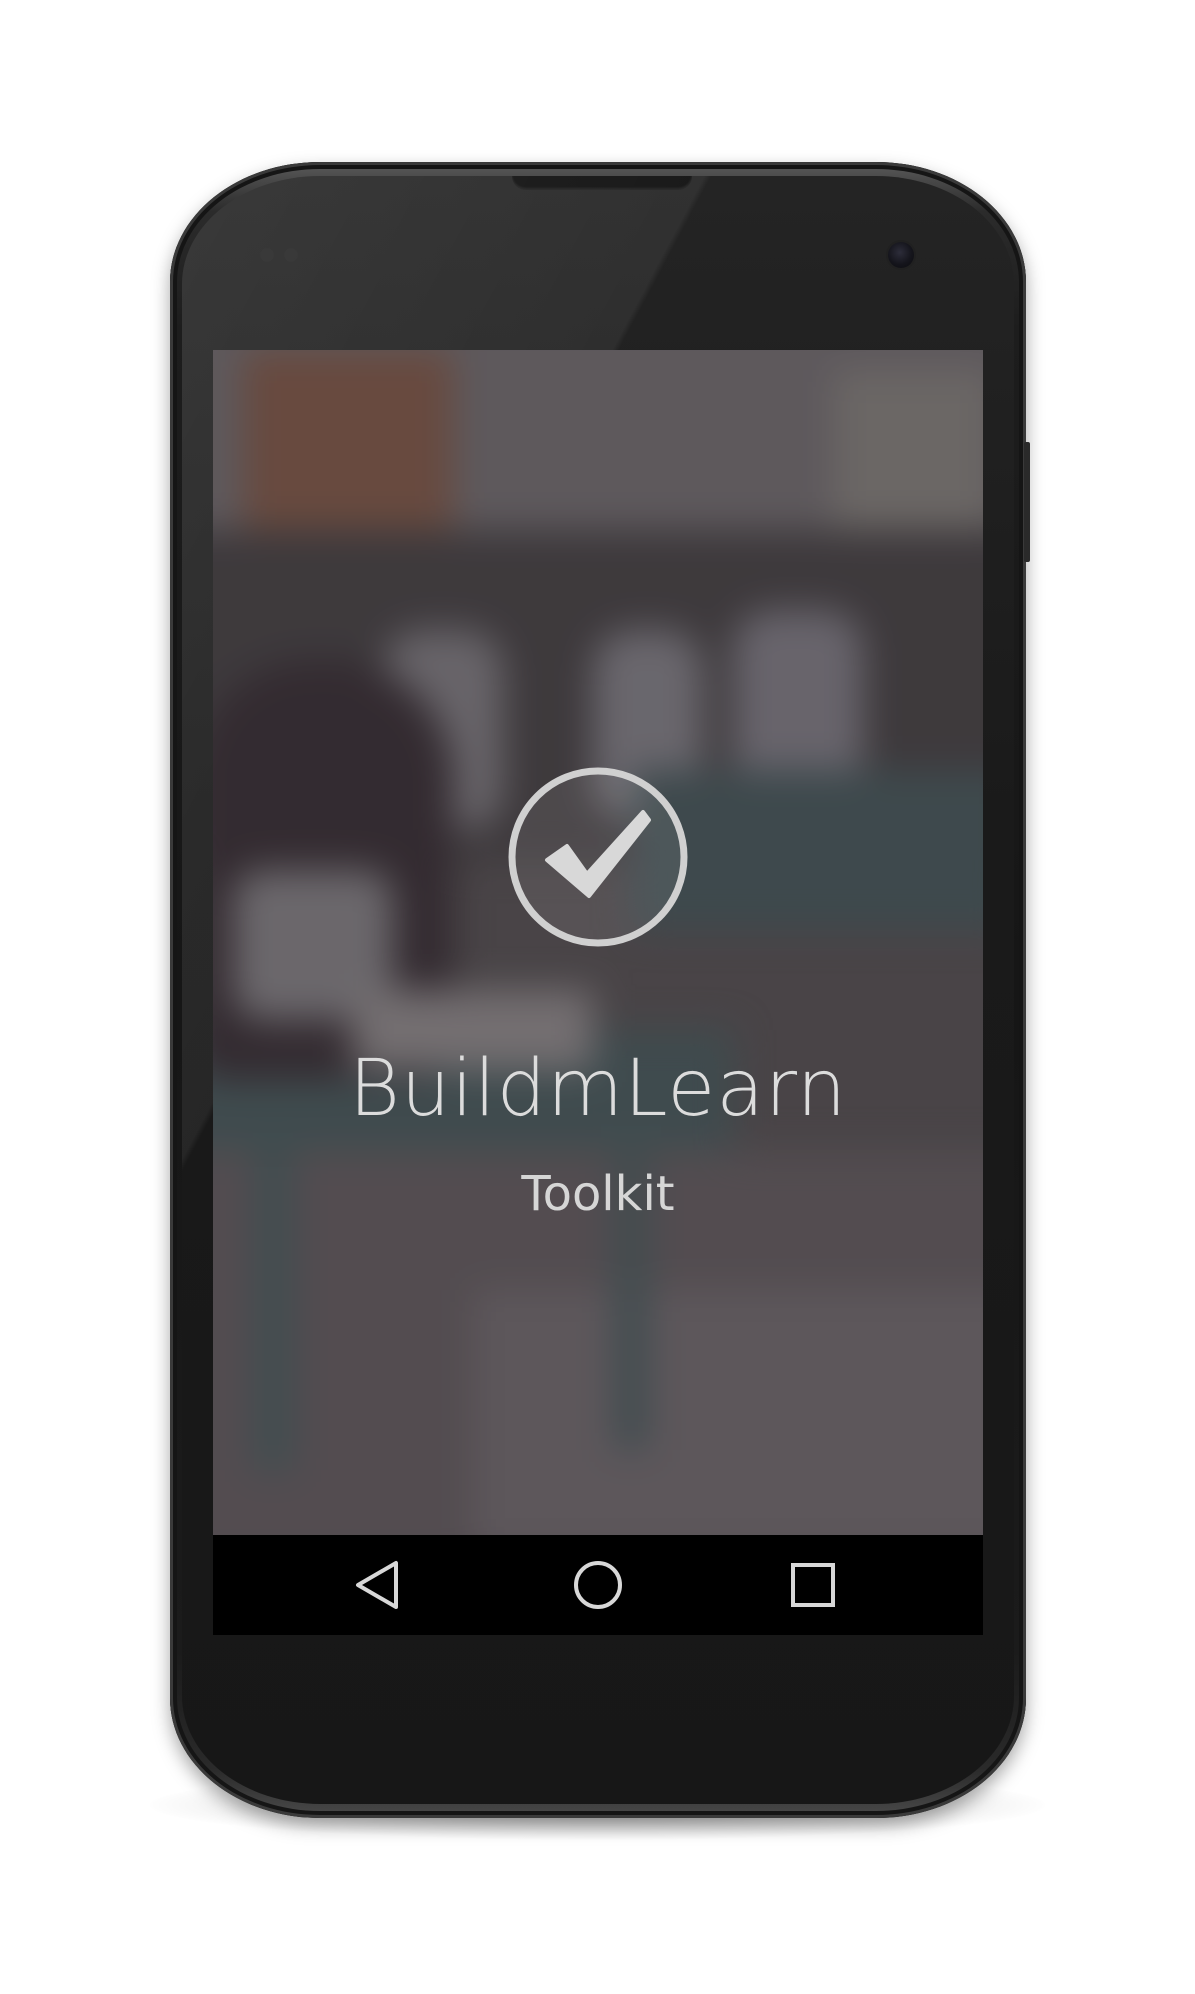 This screenshot has height=1994, width=1195. Describe the element at coordinates (1027, 502) in the screenshot. I see `power-button` at that location.